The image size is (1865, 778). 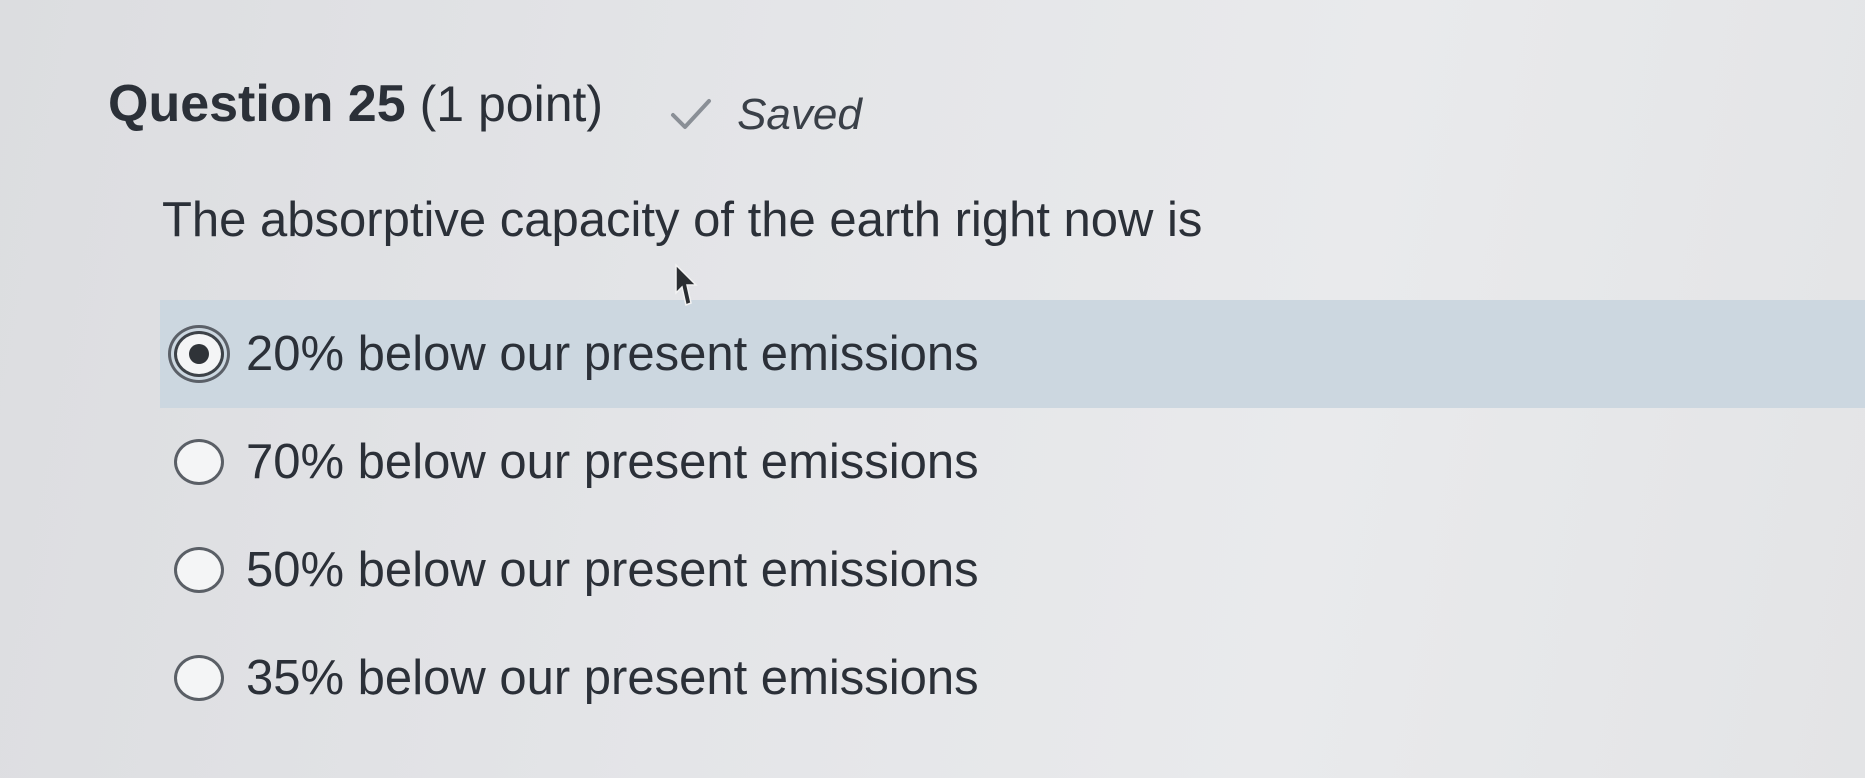 I want to click on saved-indicator: Saved, so click(x=765, y=115).